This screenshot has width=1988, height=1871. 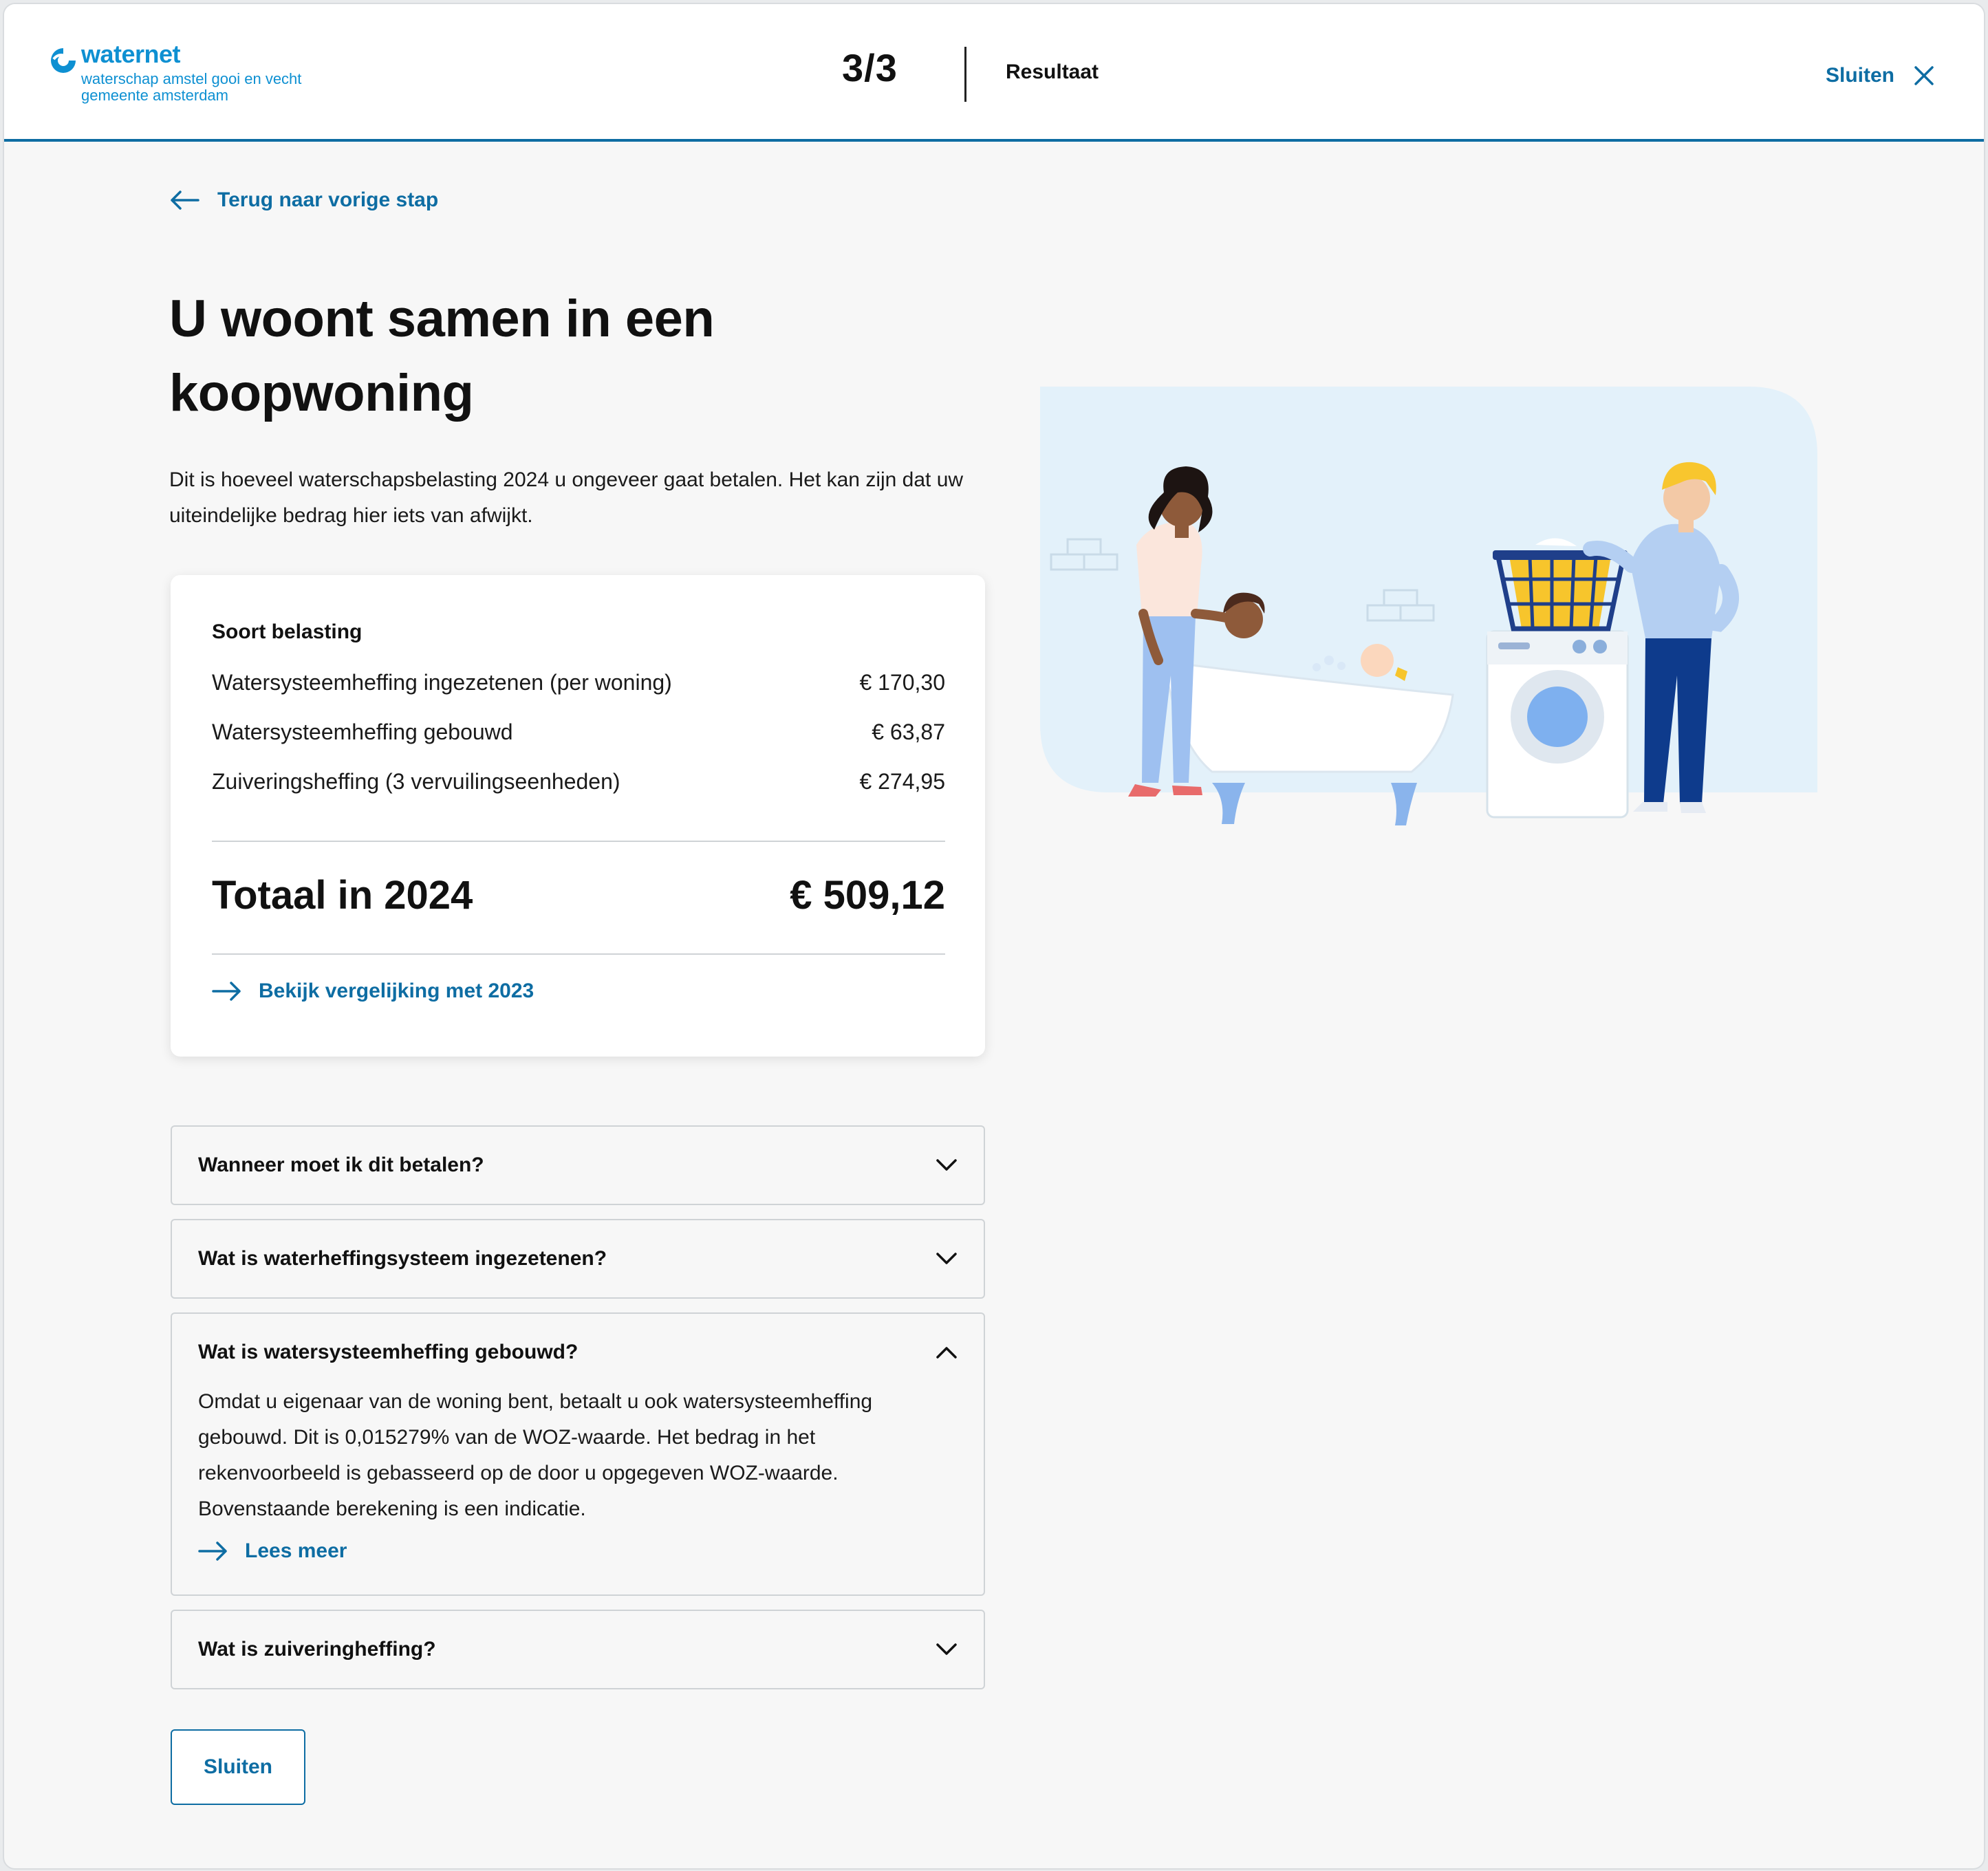 I want to click on logo-subtitle-municipality: gemeente amsterdam, so click(x=154, y=95).